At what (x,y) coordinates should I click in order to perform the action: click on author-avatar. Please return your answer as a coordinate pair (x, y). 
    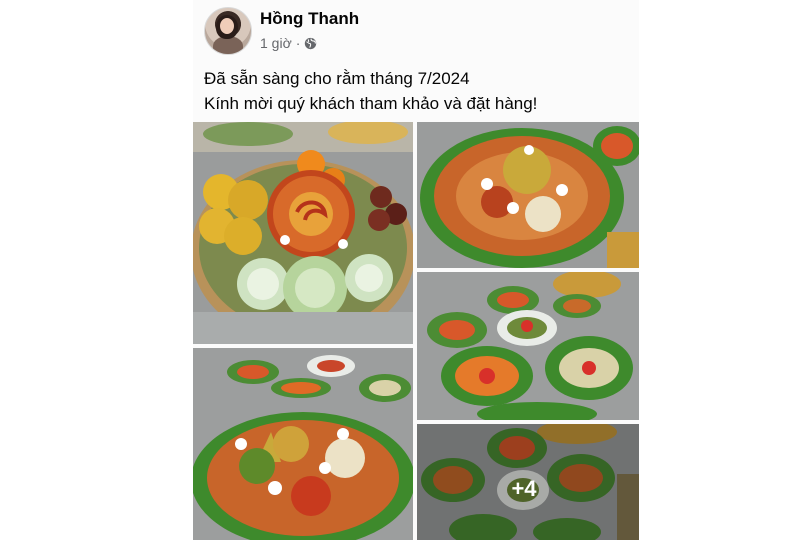
    Looking at the image, I should click on (228, 31).